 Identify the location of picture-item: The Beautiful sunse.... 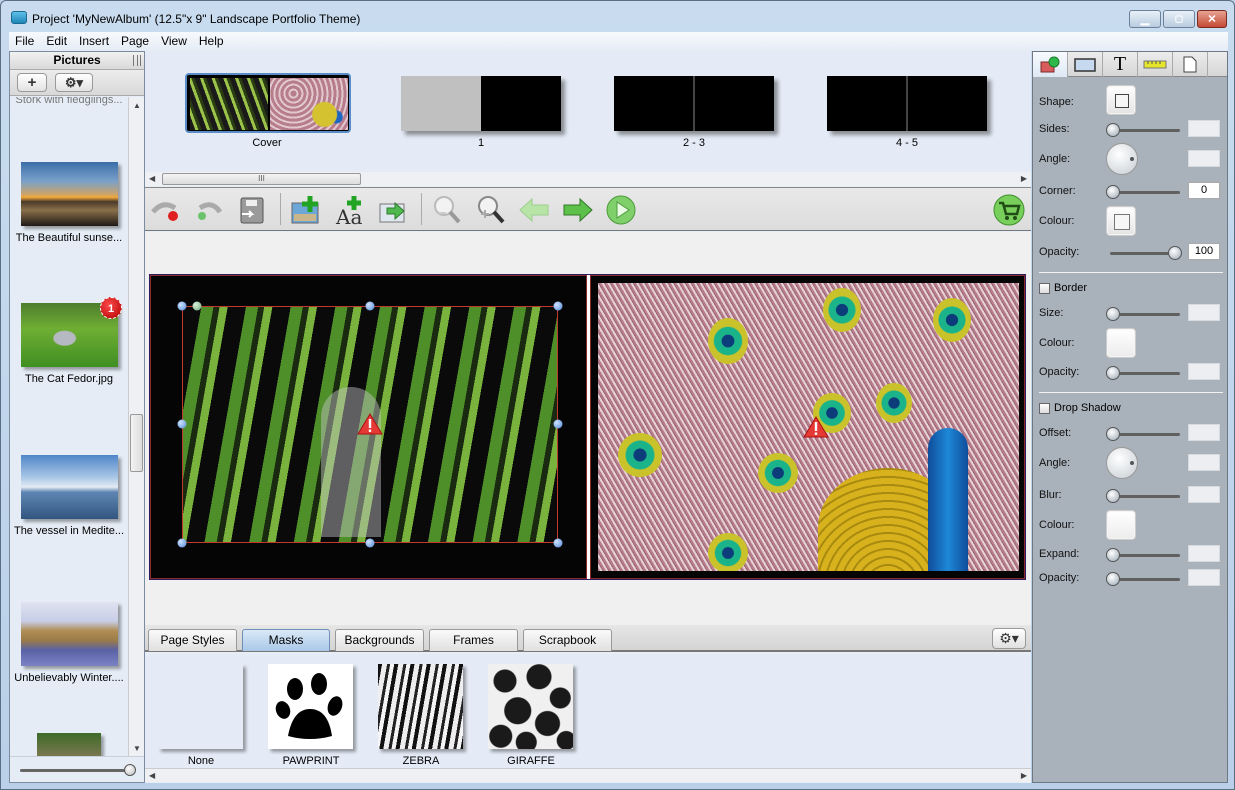
(69, 203).